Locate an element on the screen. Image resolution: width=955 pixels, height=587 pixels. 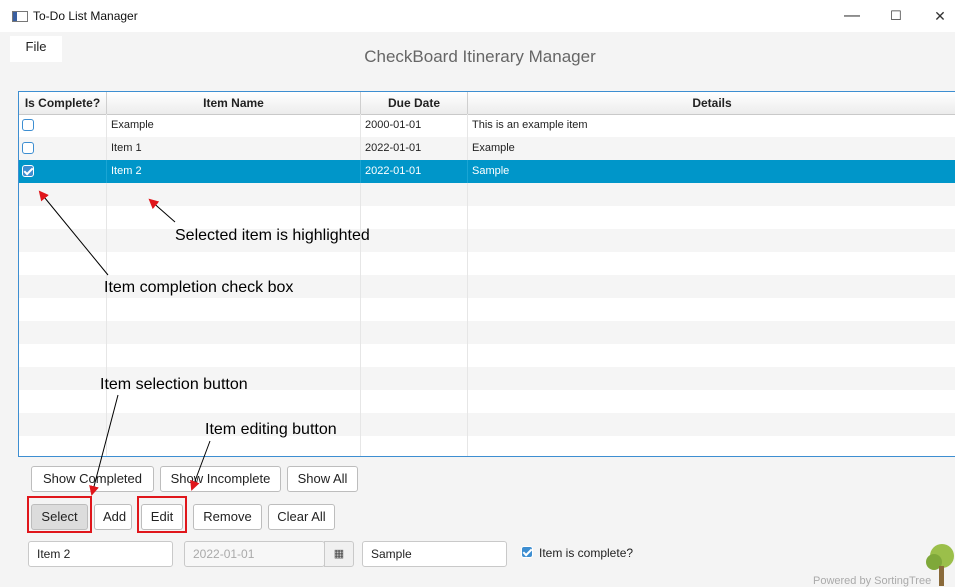
annotation-select-button: Item selection button is located at coordinates (174, 384).